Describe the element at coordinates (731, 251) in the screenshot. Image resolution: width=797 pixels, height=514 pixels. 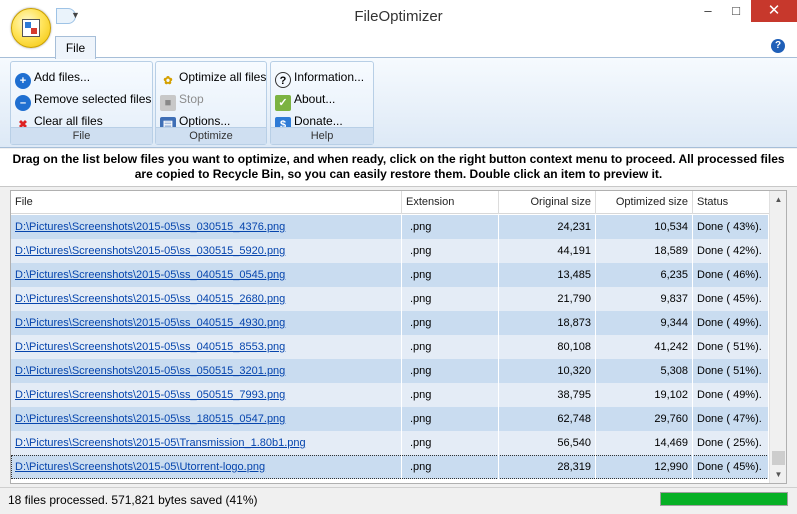
I see `cell-status: Done ( 42%).` at that location.